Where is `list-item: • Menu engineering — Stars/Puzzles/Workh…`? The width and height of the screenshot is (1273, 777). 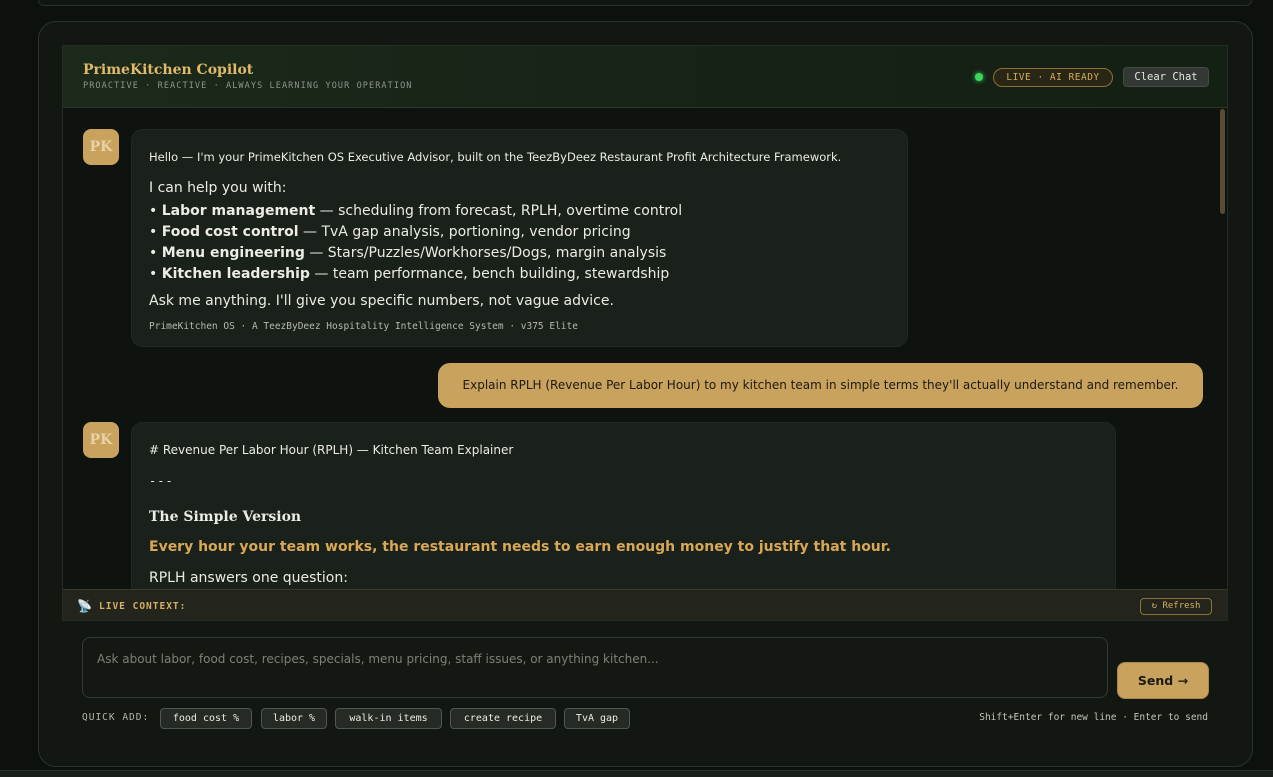 list-item: • Menu engineering — Stars/Puzzles/Workh… is located at coordinates (408, 253).